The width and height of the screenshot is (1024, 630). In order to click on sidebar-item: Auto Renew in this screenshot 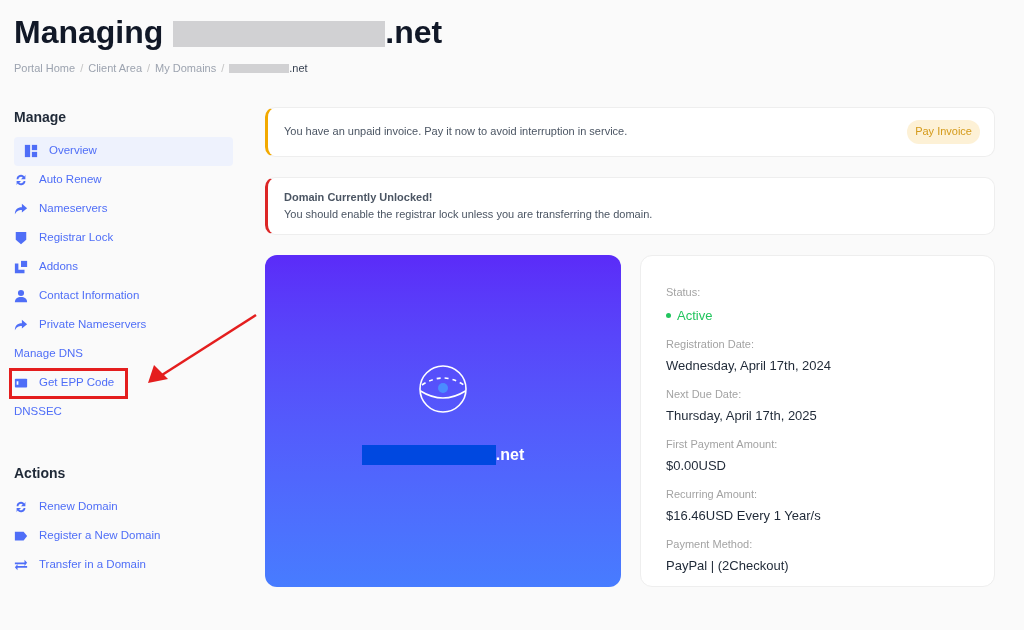, I will do `click(58, 180)`.